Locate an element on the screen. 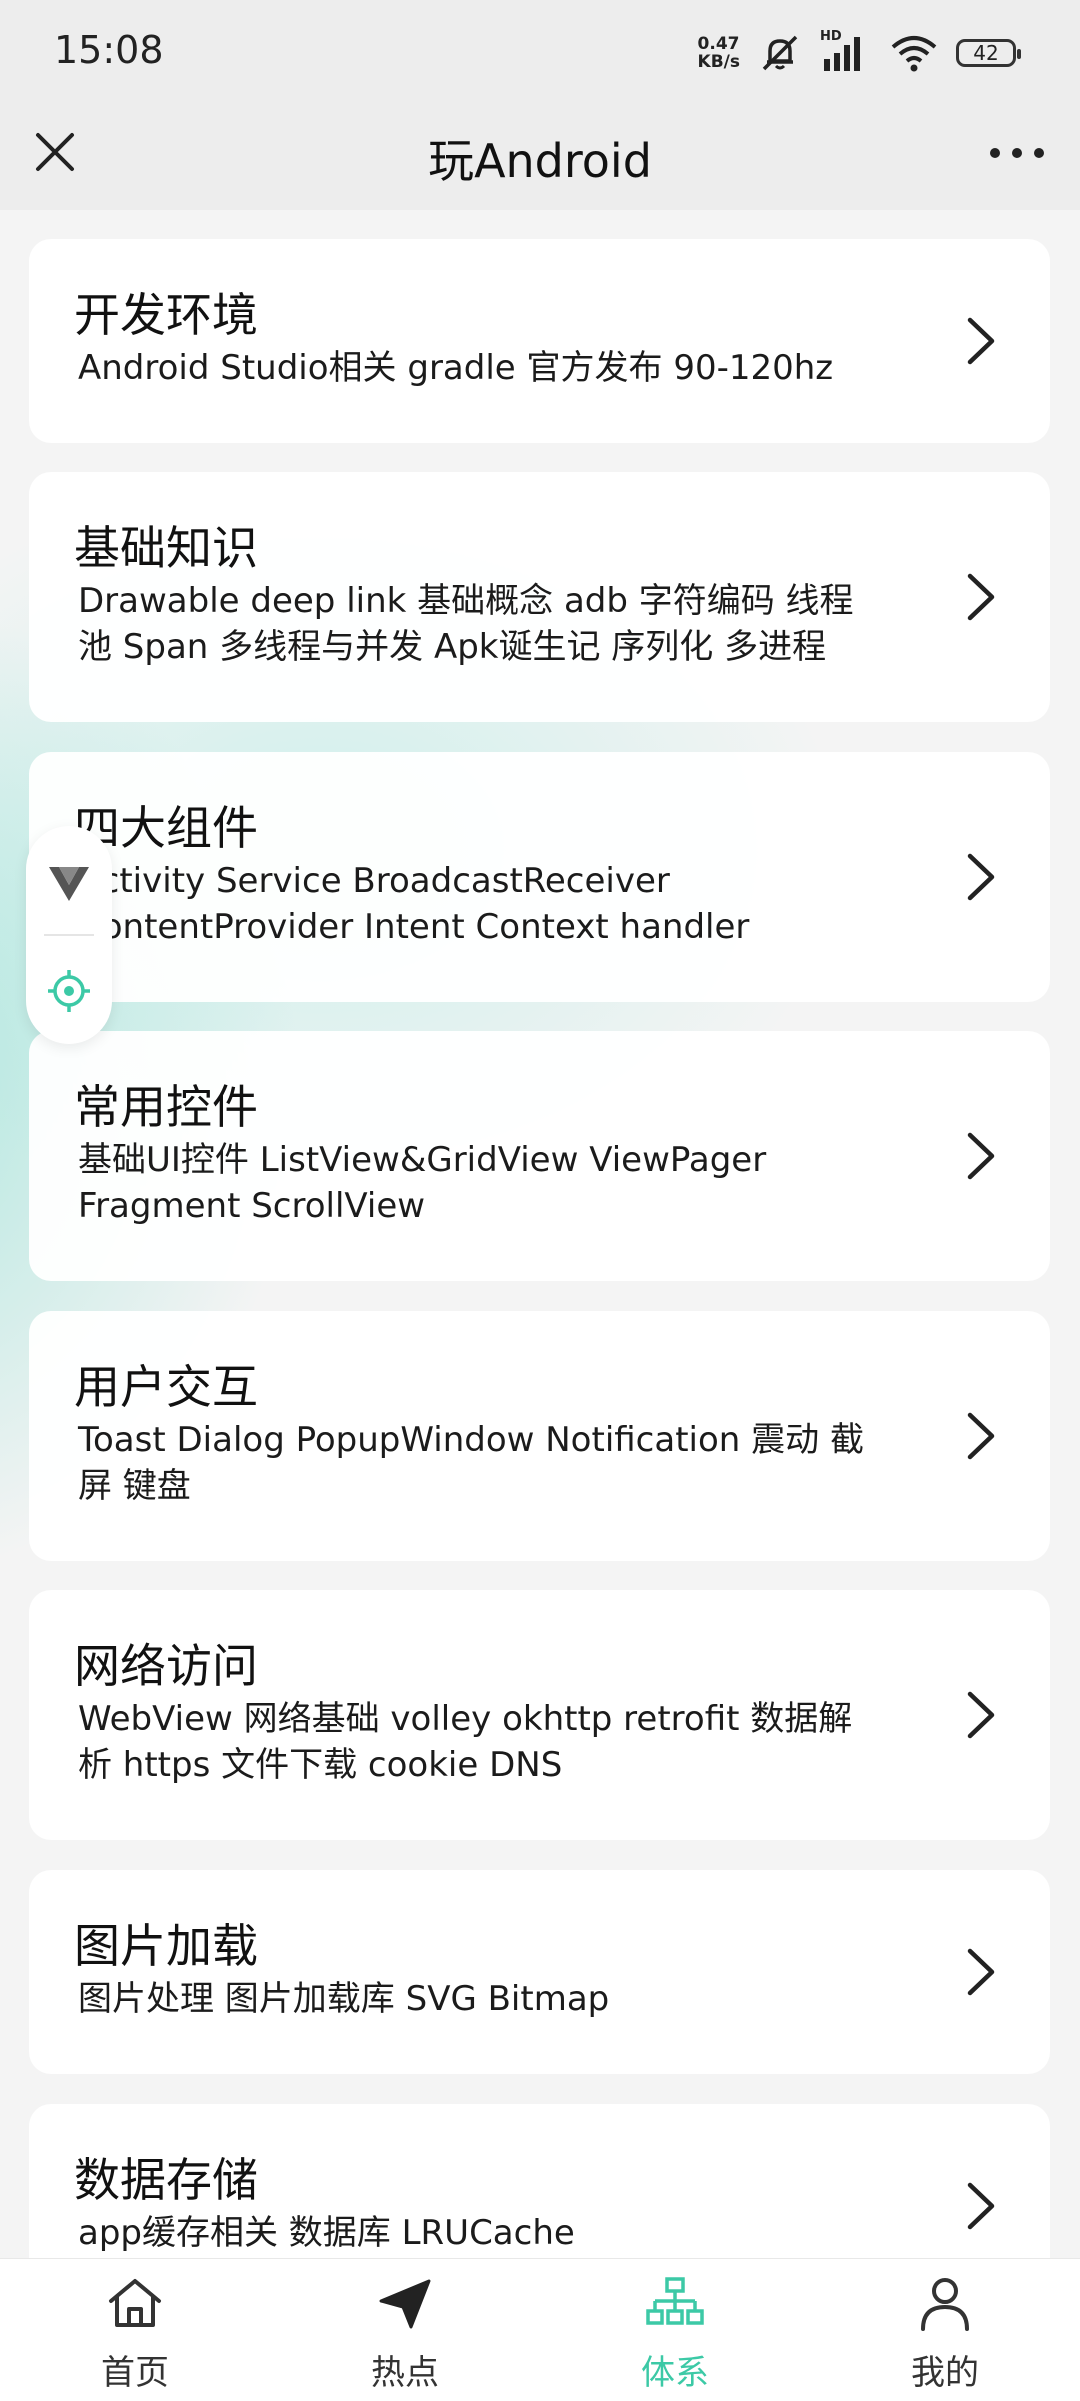 This screenshot has width=1080, height=2401. category-title: 开发环境 is located at coordinates (166, 315).